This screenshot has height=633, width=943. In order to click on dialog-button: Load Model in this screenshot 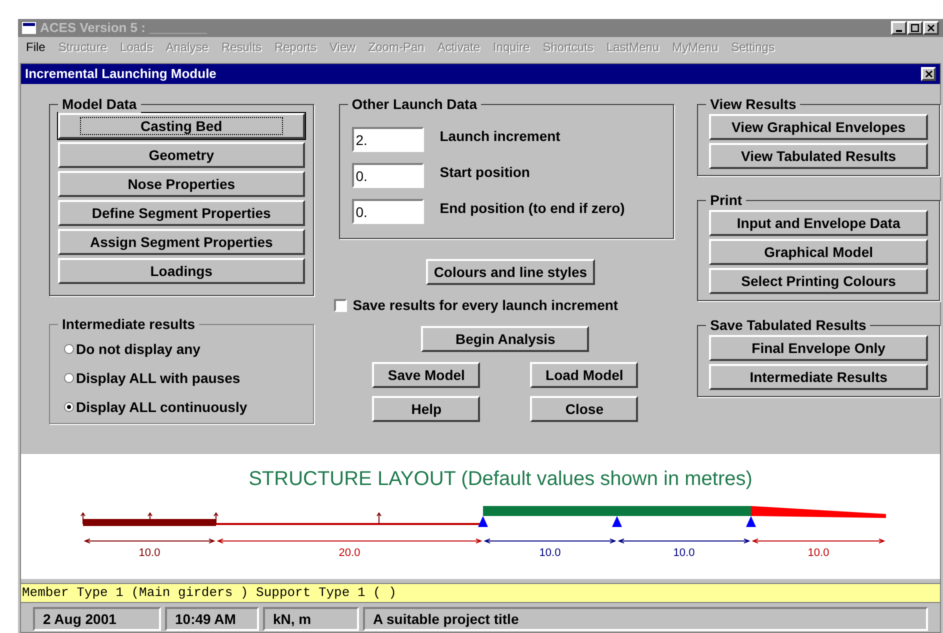, I will do `click(584, 375)`.